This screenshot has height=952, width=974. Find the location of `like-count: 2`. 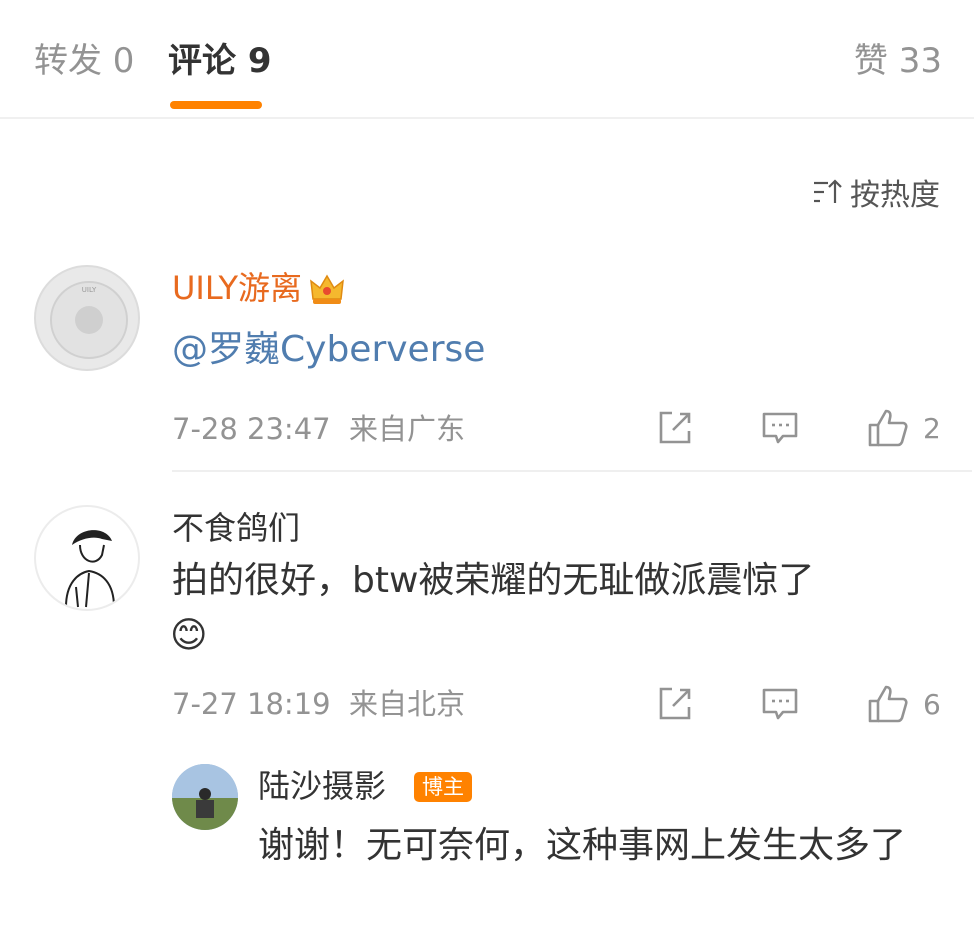

like-count: 2 is located at coordinates (932, 428).